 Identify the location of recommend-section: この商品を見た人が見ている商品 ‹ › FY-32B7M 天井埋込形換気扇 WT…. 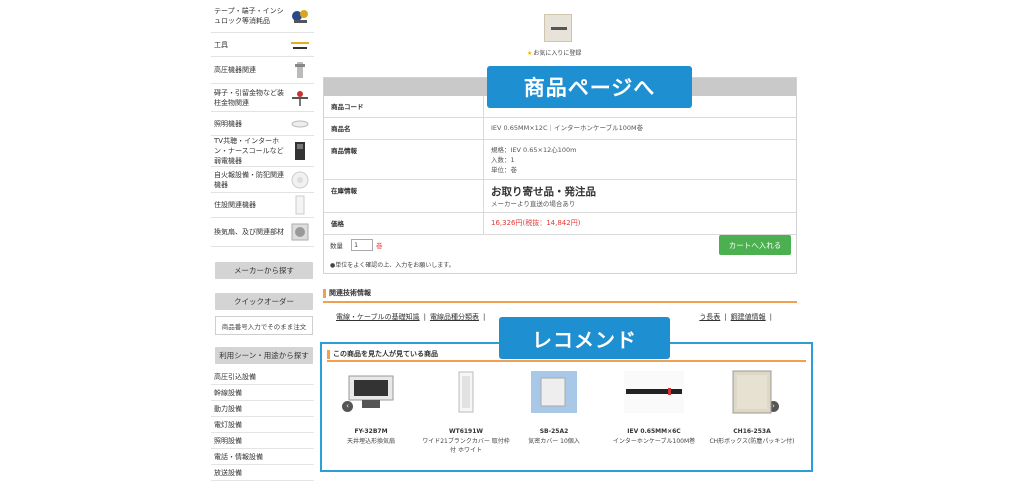
(566, 407).